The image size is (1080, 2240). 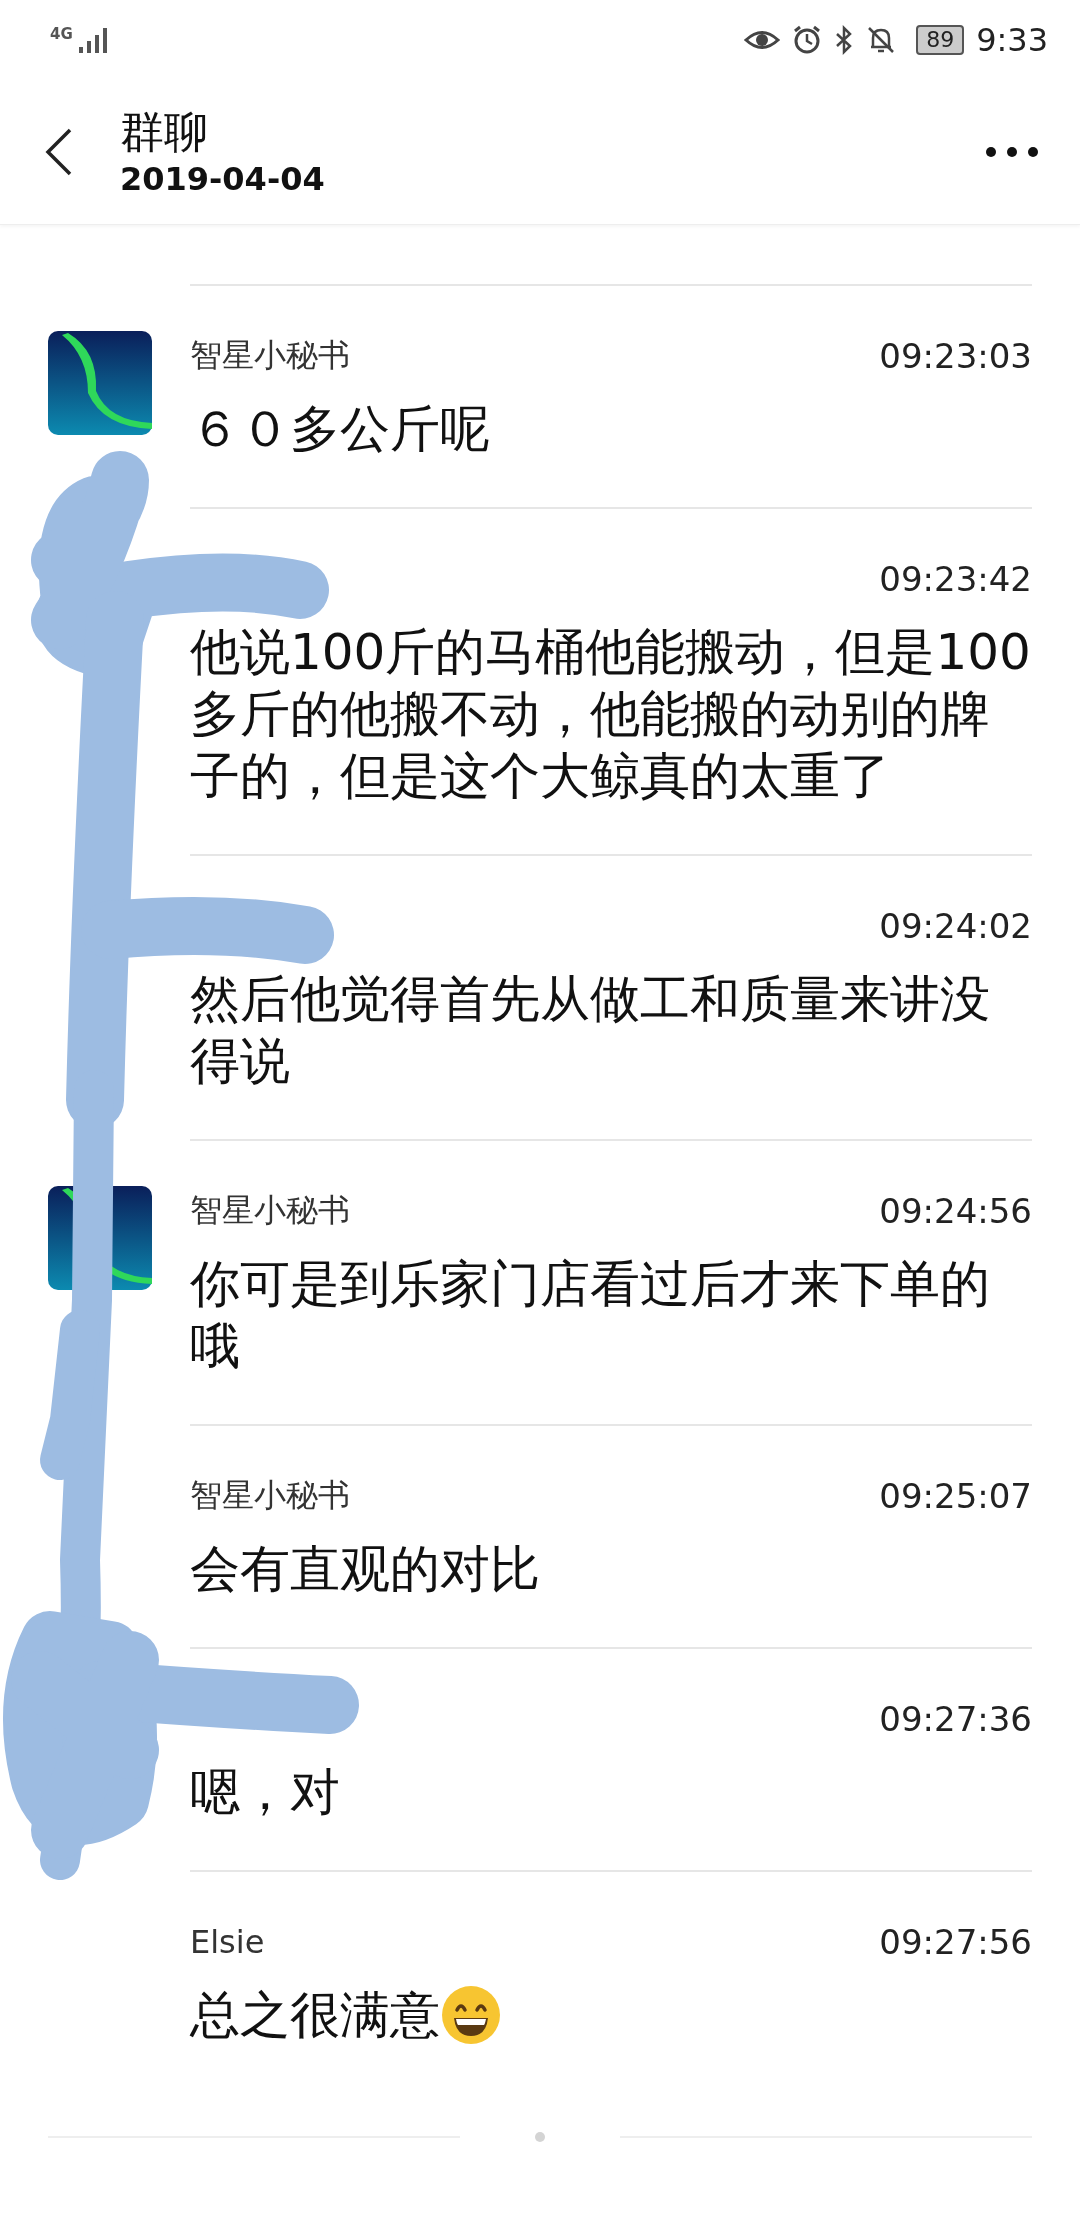 I want to click on message-text: ６０多公斤呢, so click(x=340, y=429).